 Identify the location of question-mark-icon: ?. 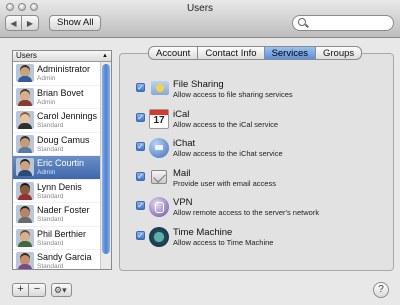
(381, 289).